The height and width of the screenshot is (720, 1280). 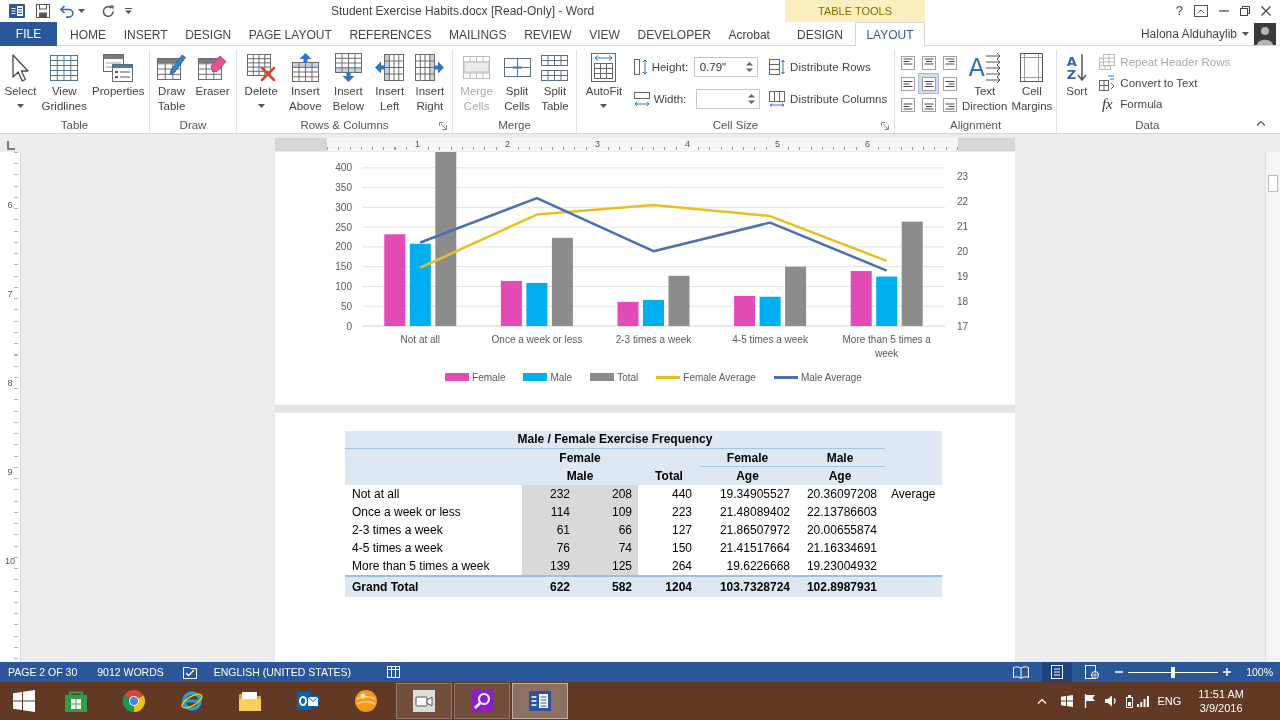 What do you see at coordinates (1221, 708) in the screenshot?
I see `clock-date: 3/9/2016` at bounding box center [1221, 708].